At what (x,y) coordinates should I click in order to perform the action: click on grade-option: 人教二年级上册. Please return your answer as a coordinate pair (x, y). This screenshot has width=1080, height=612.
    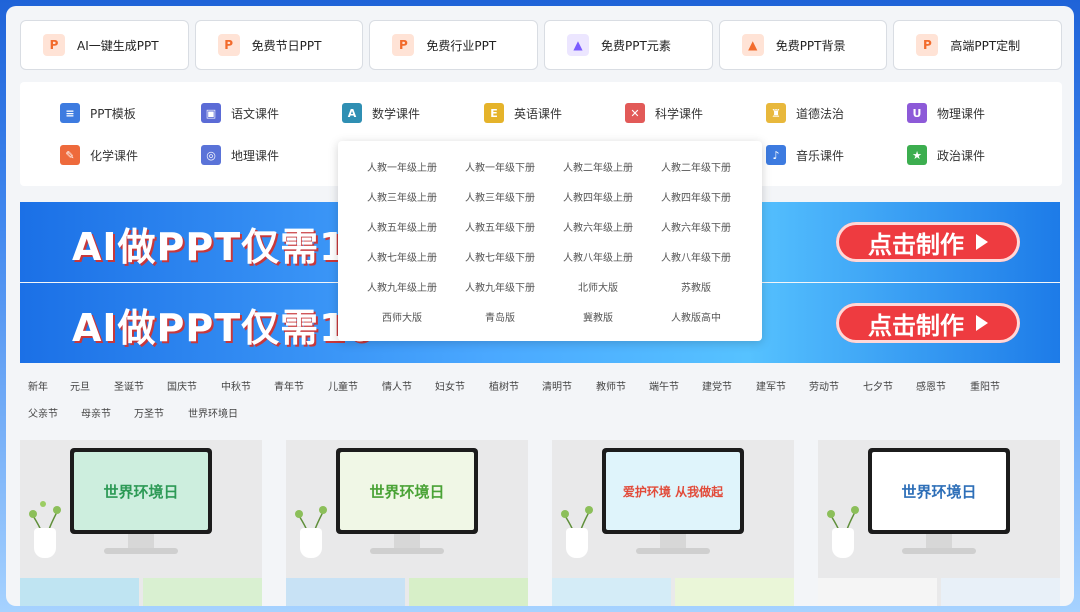
    Looking at the image, I should click on (598, 166).